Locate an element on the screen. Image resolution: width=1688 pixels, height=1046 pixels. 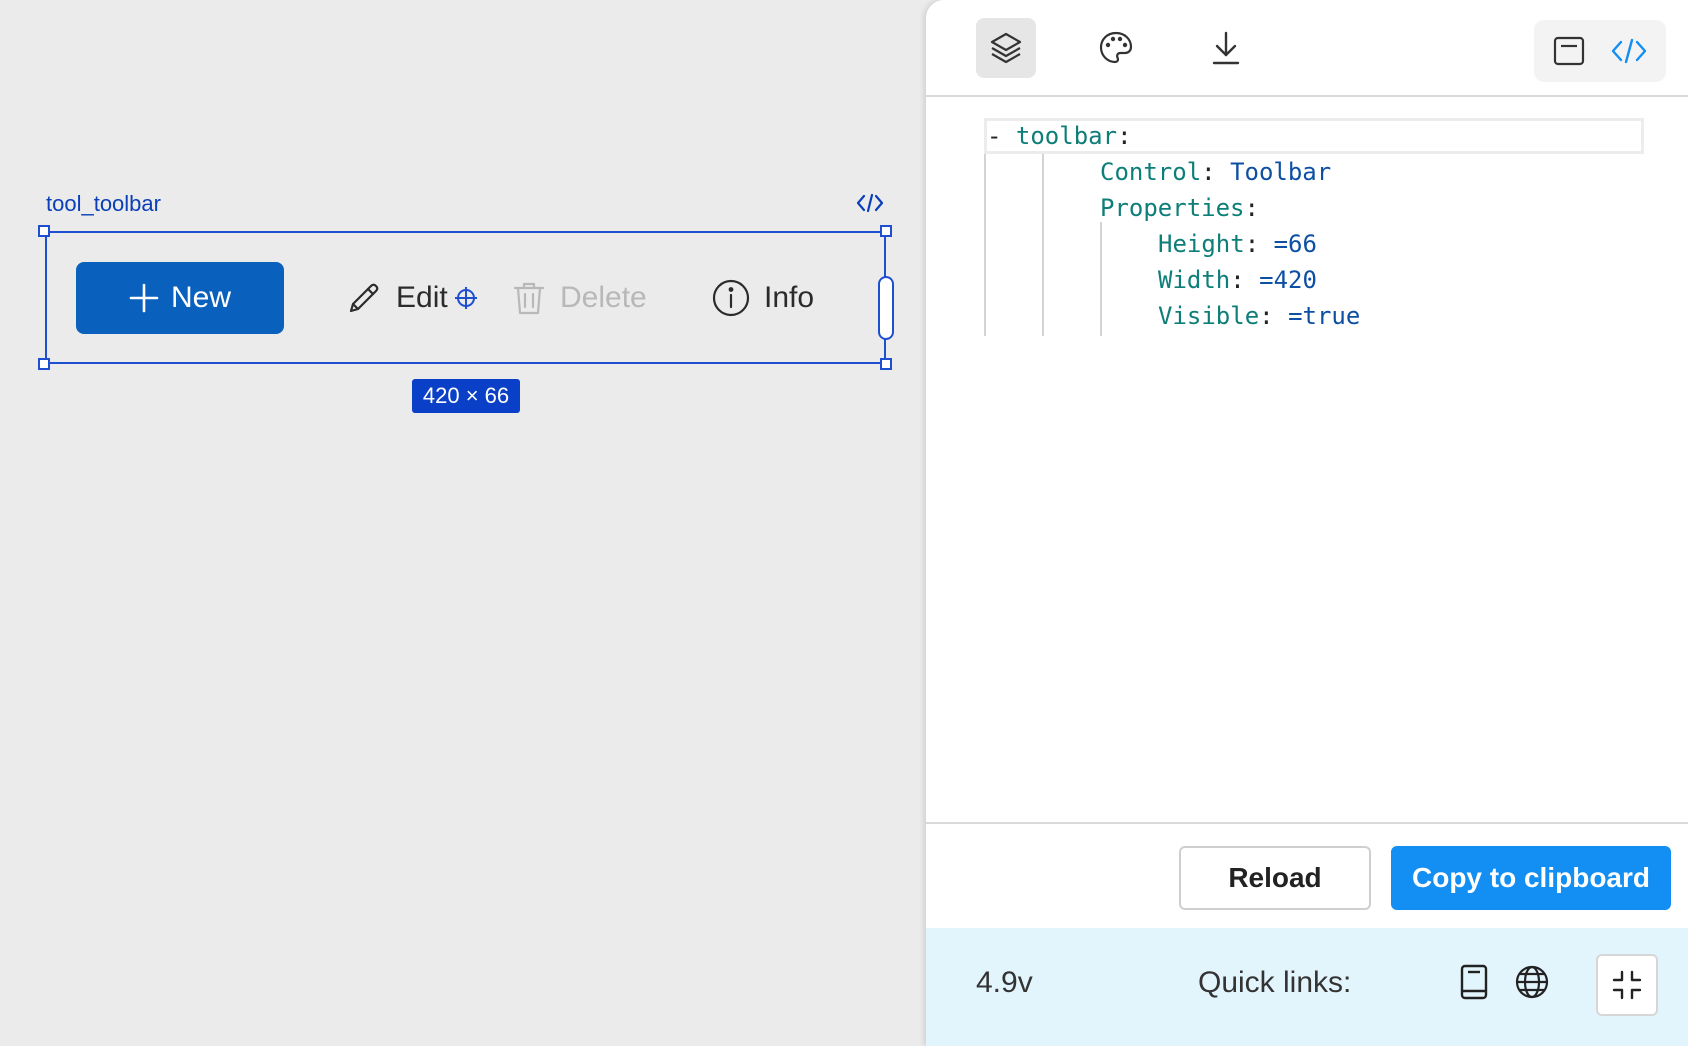
website-link is located at coordinates (1532, 982).